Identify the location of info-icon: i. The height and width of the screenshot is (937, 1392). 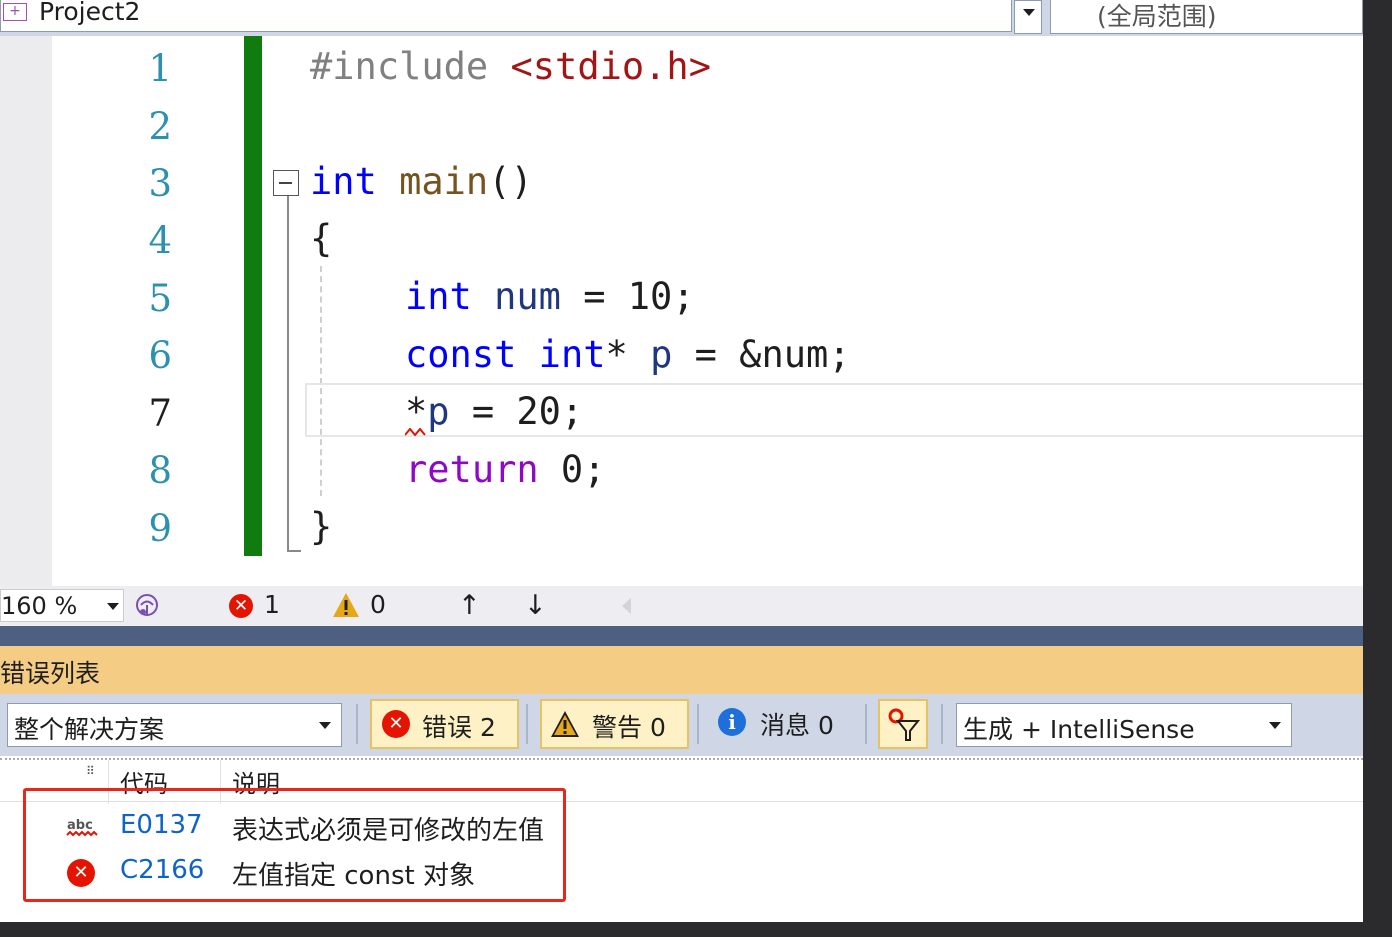
(732, 722).